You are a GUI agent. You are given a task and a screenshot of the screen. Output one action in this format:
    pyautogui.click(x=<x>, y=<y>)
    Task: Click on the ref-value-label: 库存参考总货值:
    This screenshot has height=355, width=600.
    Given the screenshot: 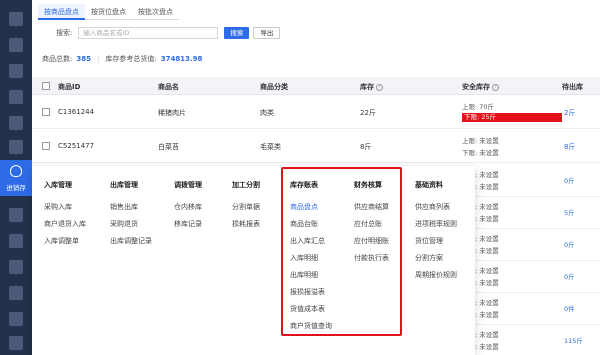 What is the action you would take?
    pyautogui.click(x=131, y=59)
    